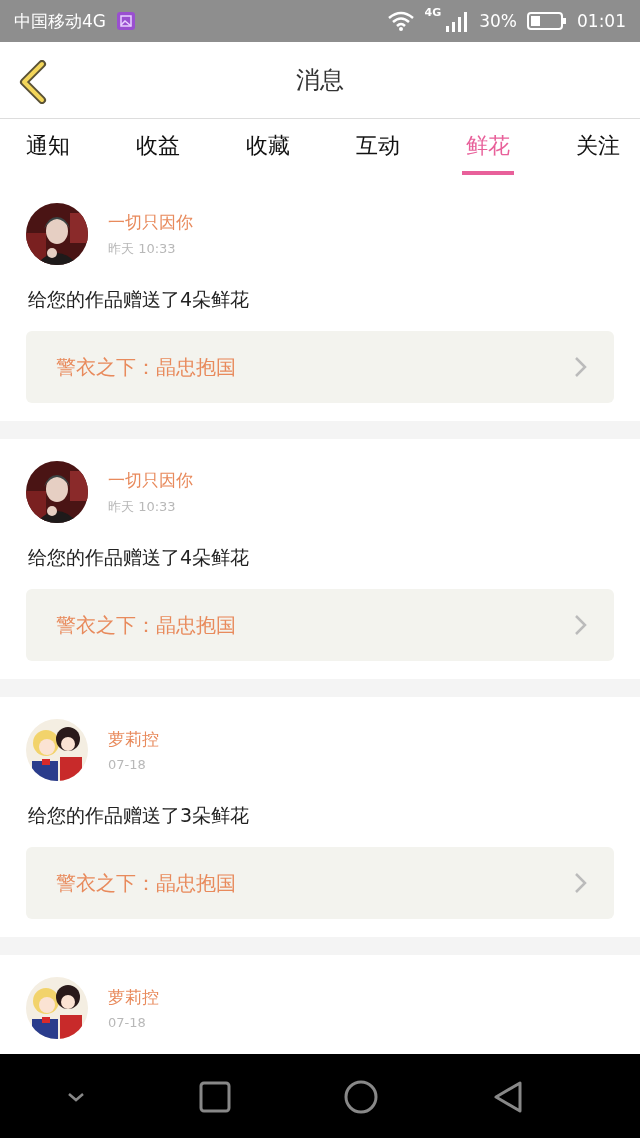 The width and height of the screenshot is (640, 1138). I want to click on battery-percent: 30%, so click(498, 21).